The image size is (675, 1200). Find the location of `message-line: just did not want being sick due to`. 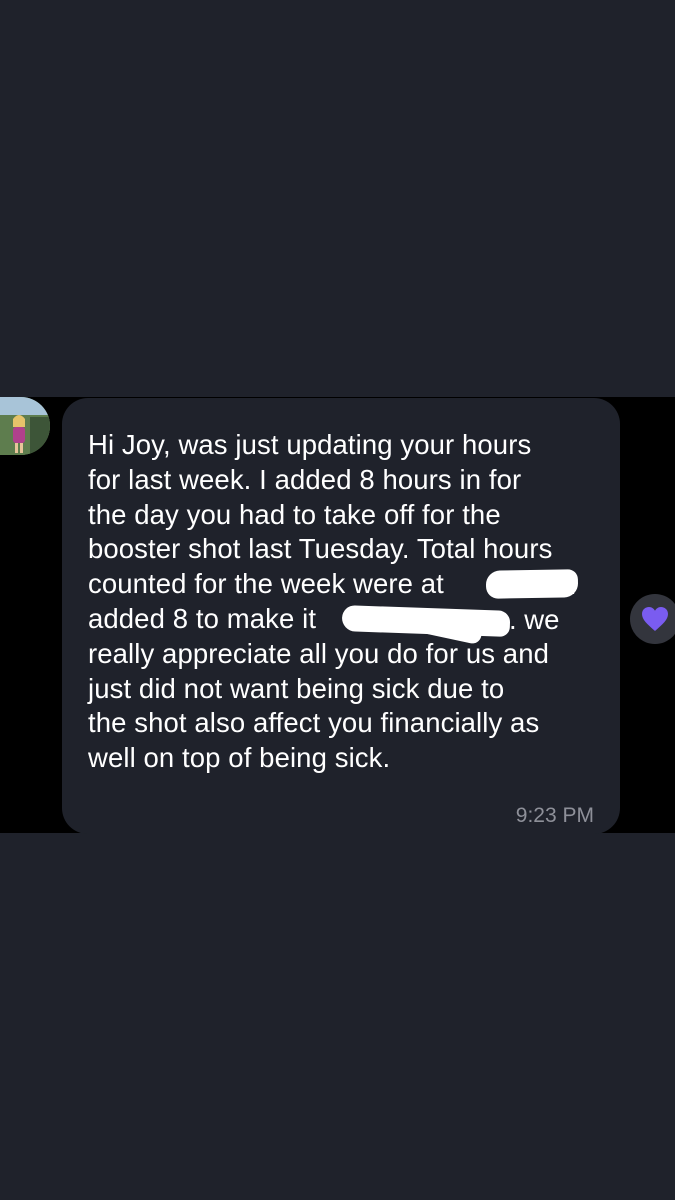

message-line: just did not want being sick due to is located at coordinates (296, 688).